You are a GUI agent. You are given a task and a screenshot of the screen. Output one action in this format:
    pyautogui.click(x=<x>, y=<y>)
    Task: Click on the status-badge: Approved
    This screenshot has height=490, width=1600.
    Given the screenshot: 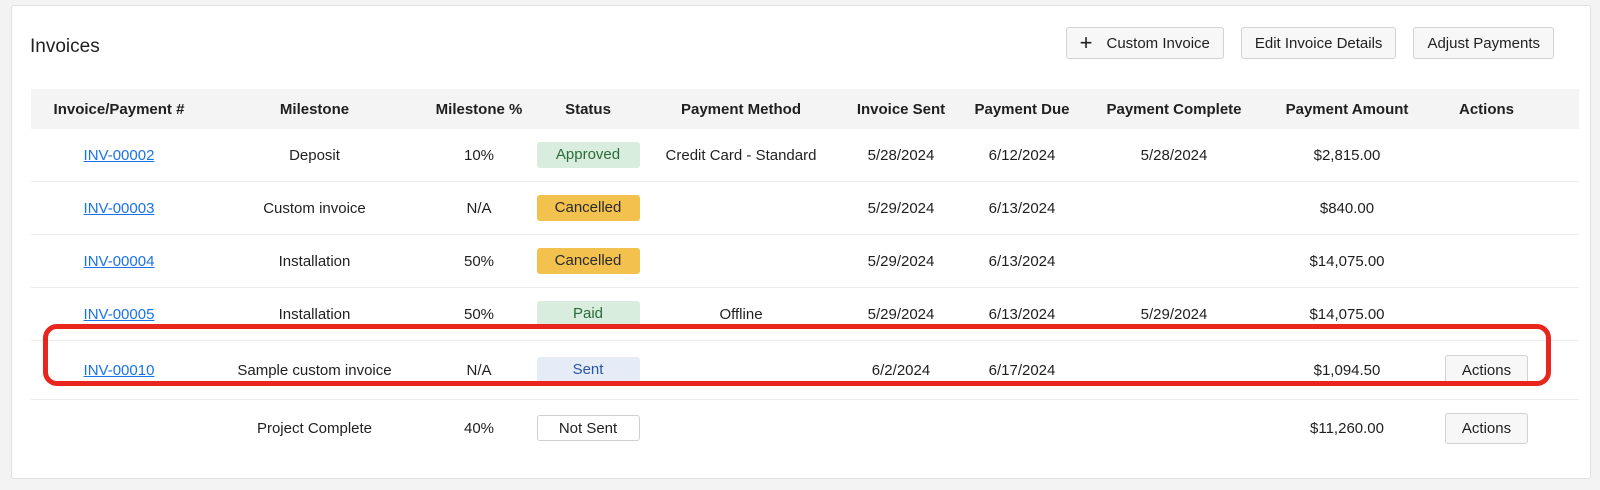 What is the action you would take?
    pyautogui.click(x=588, y=155)
    